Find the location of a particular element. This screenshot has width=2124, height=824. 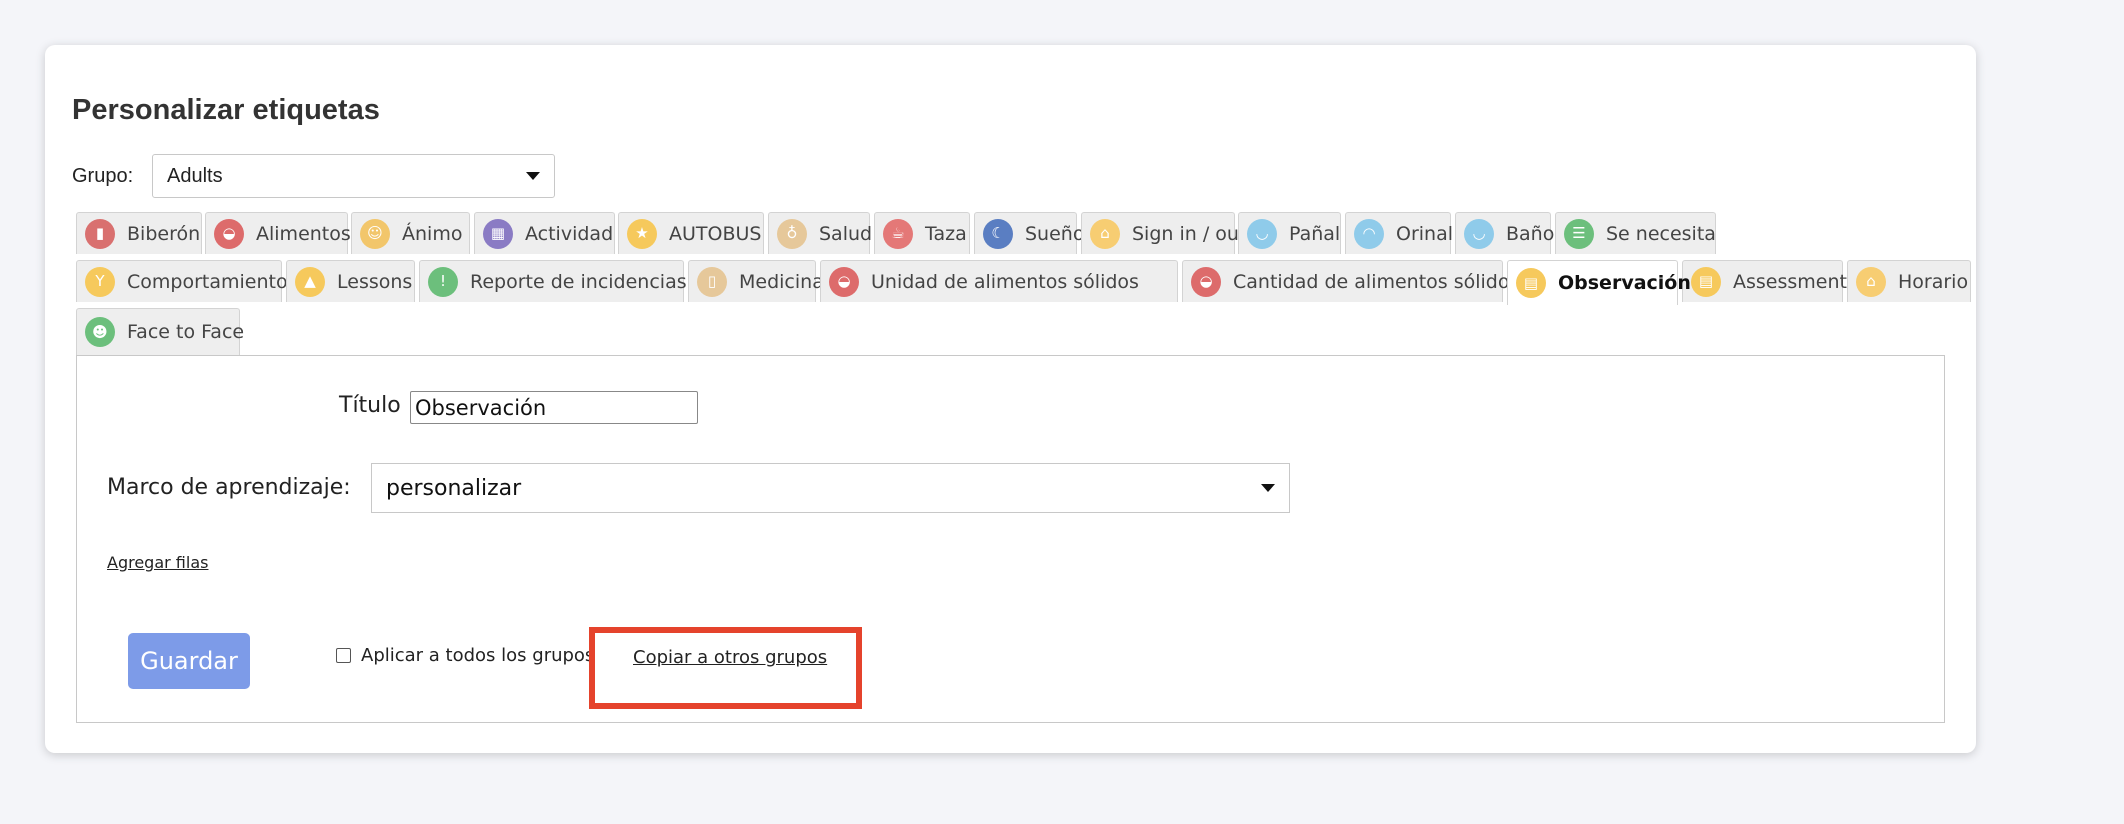

tab-orinal: ◠ Orinal is located at coordinates (1399, 233).